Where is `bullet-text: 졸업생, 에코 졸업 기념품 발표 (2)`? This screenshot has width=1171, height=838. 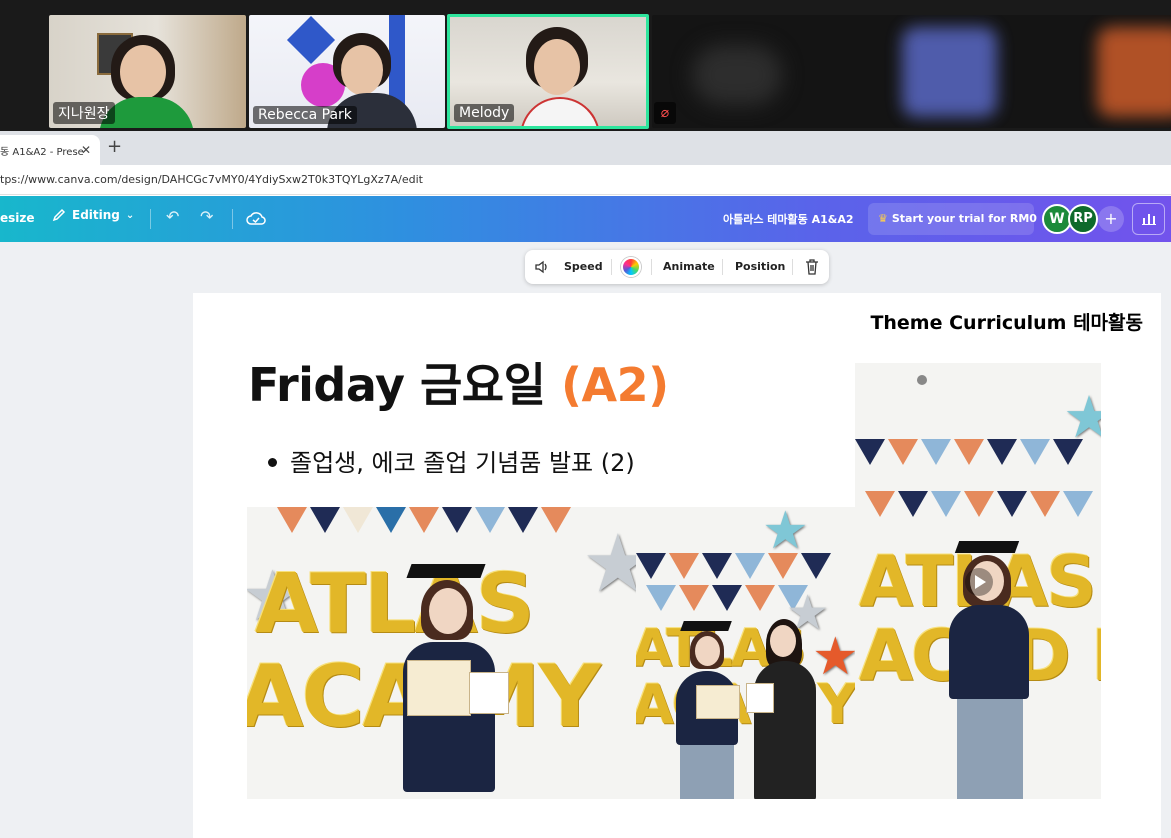 bullet-text: 졸업생, 에코 졸업 기념품 발표 (2) is located at coordinates (462, 463).